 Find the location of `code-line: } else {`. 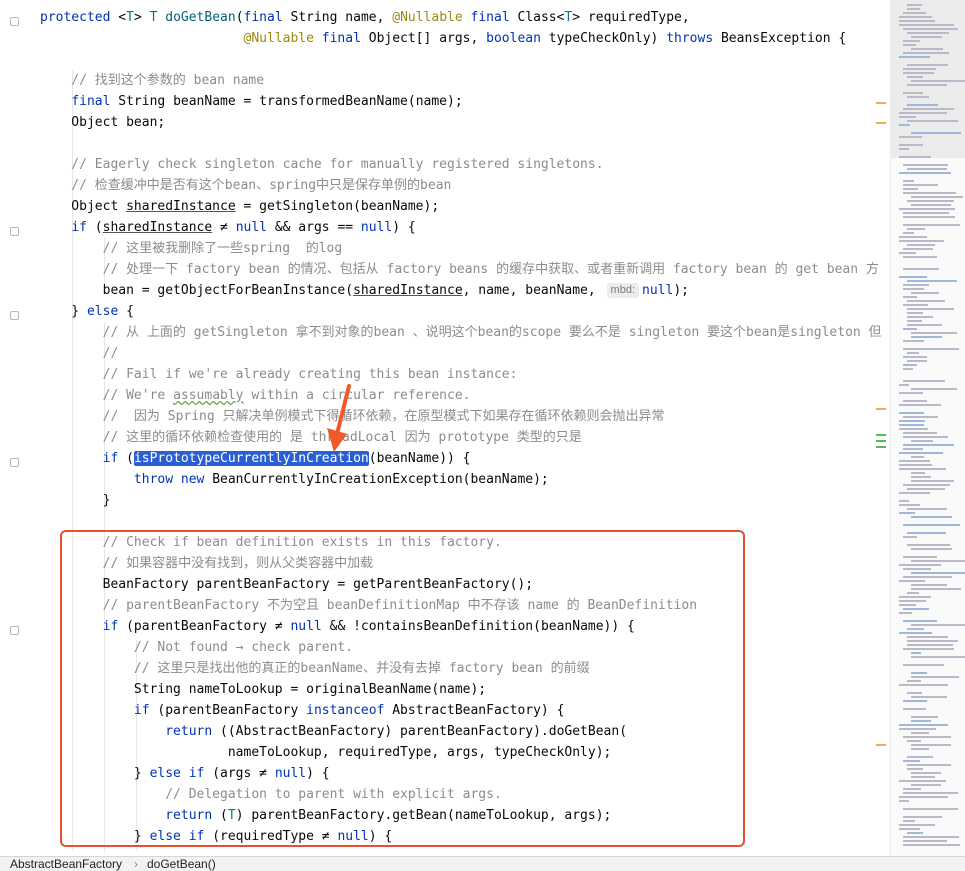

code-line: } else { is located at coordinates (87, 311).